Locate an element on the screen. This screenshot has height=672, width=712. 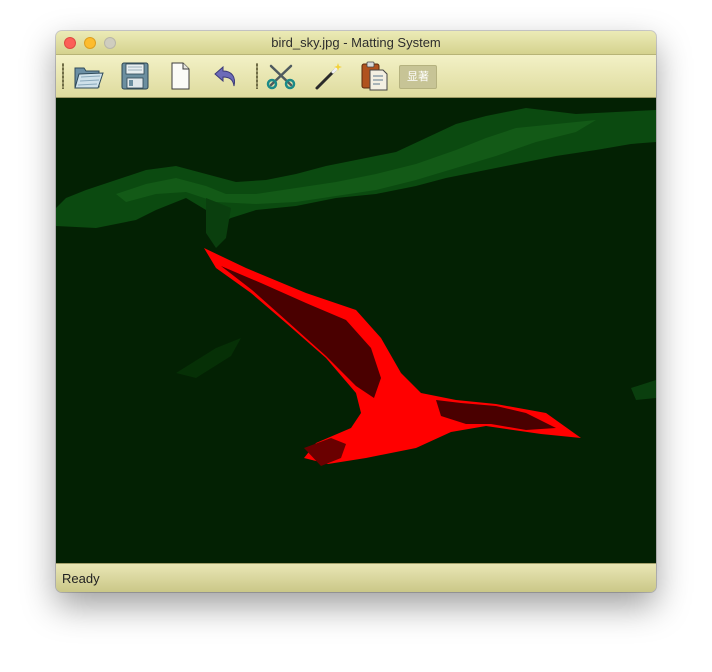
new-button is located at coordinates (180, 76).